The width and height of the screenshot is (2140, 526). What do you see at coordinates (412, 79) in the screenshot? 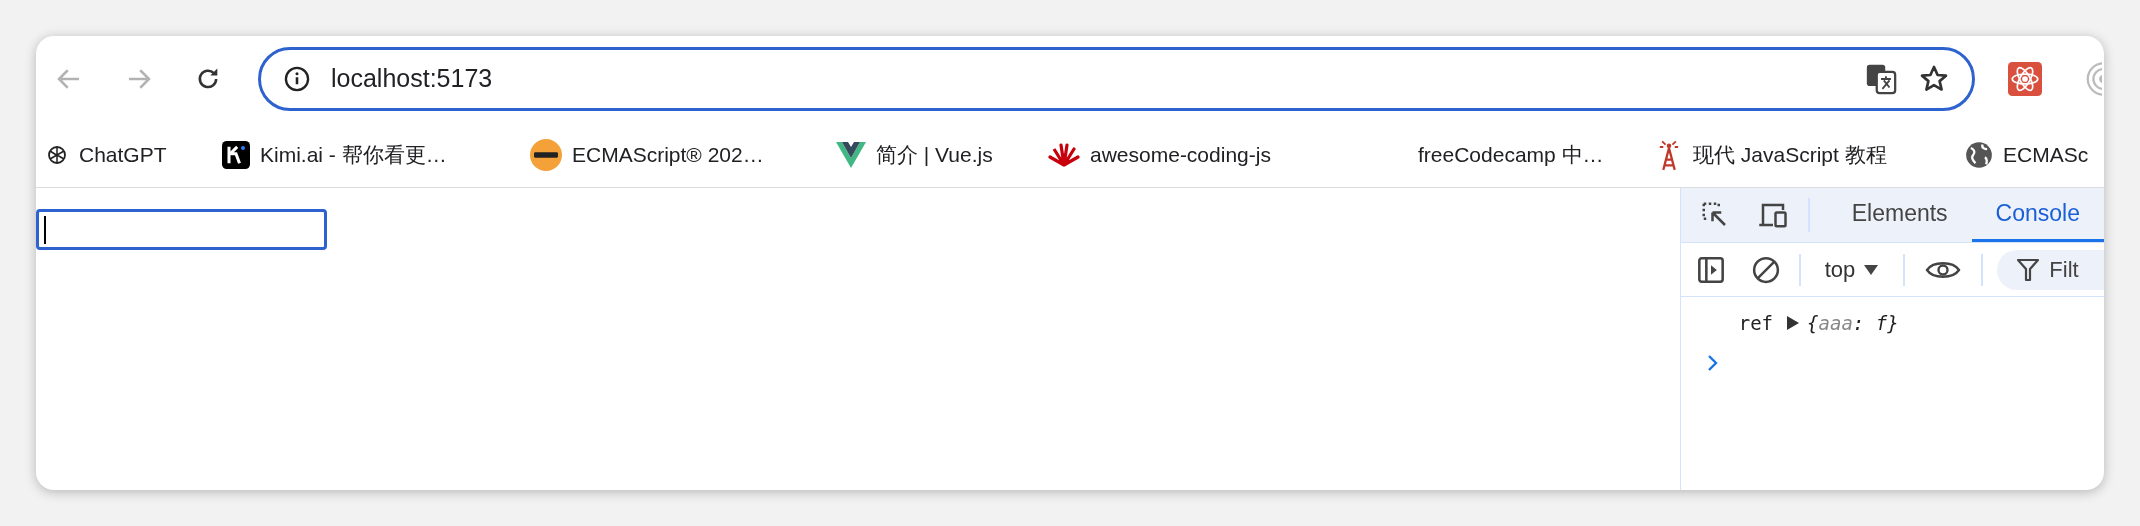
I see `url-text: localhost:5173` at bounding box center [412, 79].